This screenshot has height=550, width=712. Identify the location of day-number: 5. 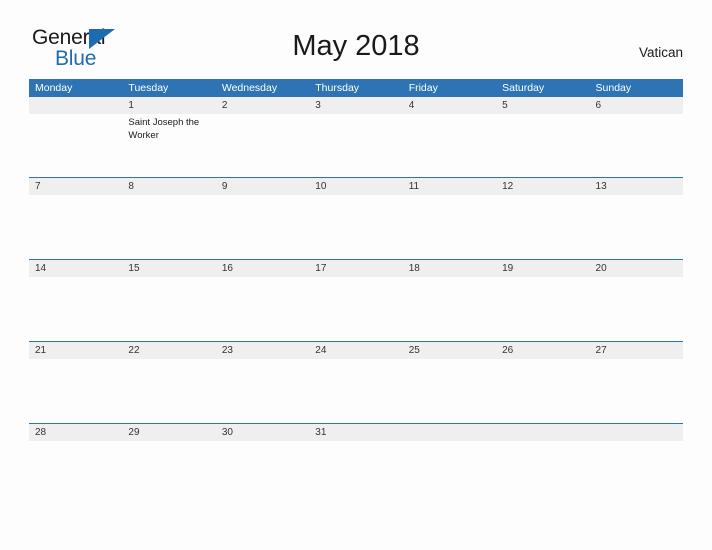
(542, 105).